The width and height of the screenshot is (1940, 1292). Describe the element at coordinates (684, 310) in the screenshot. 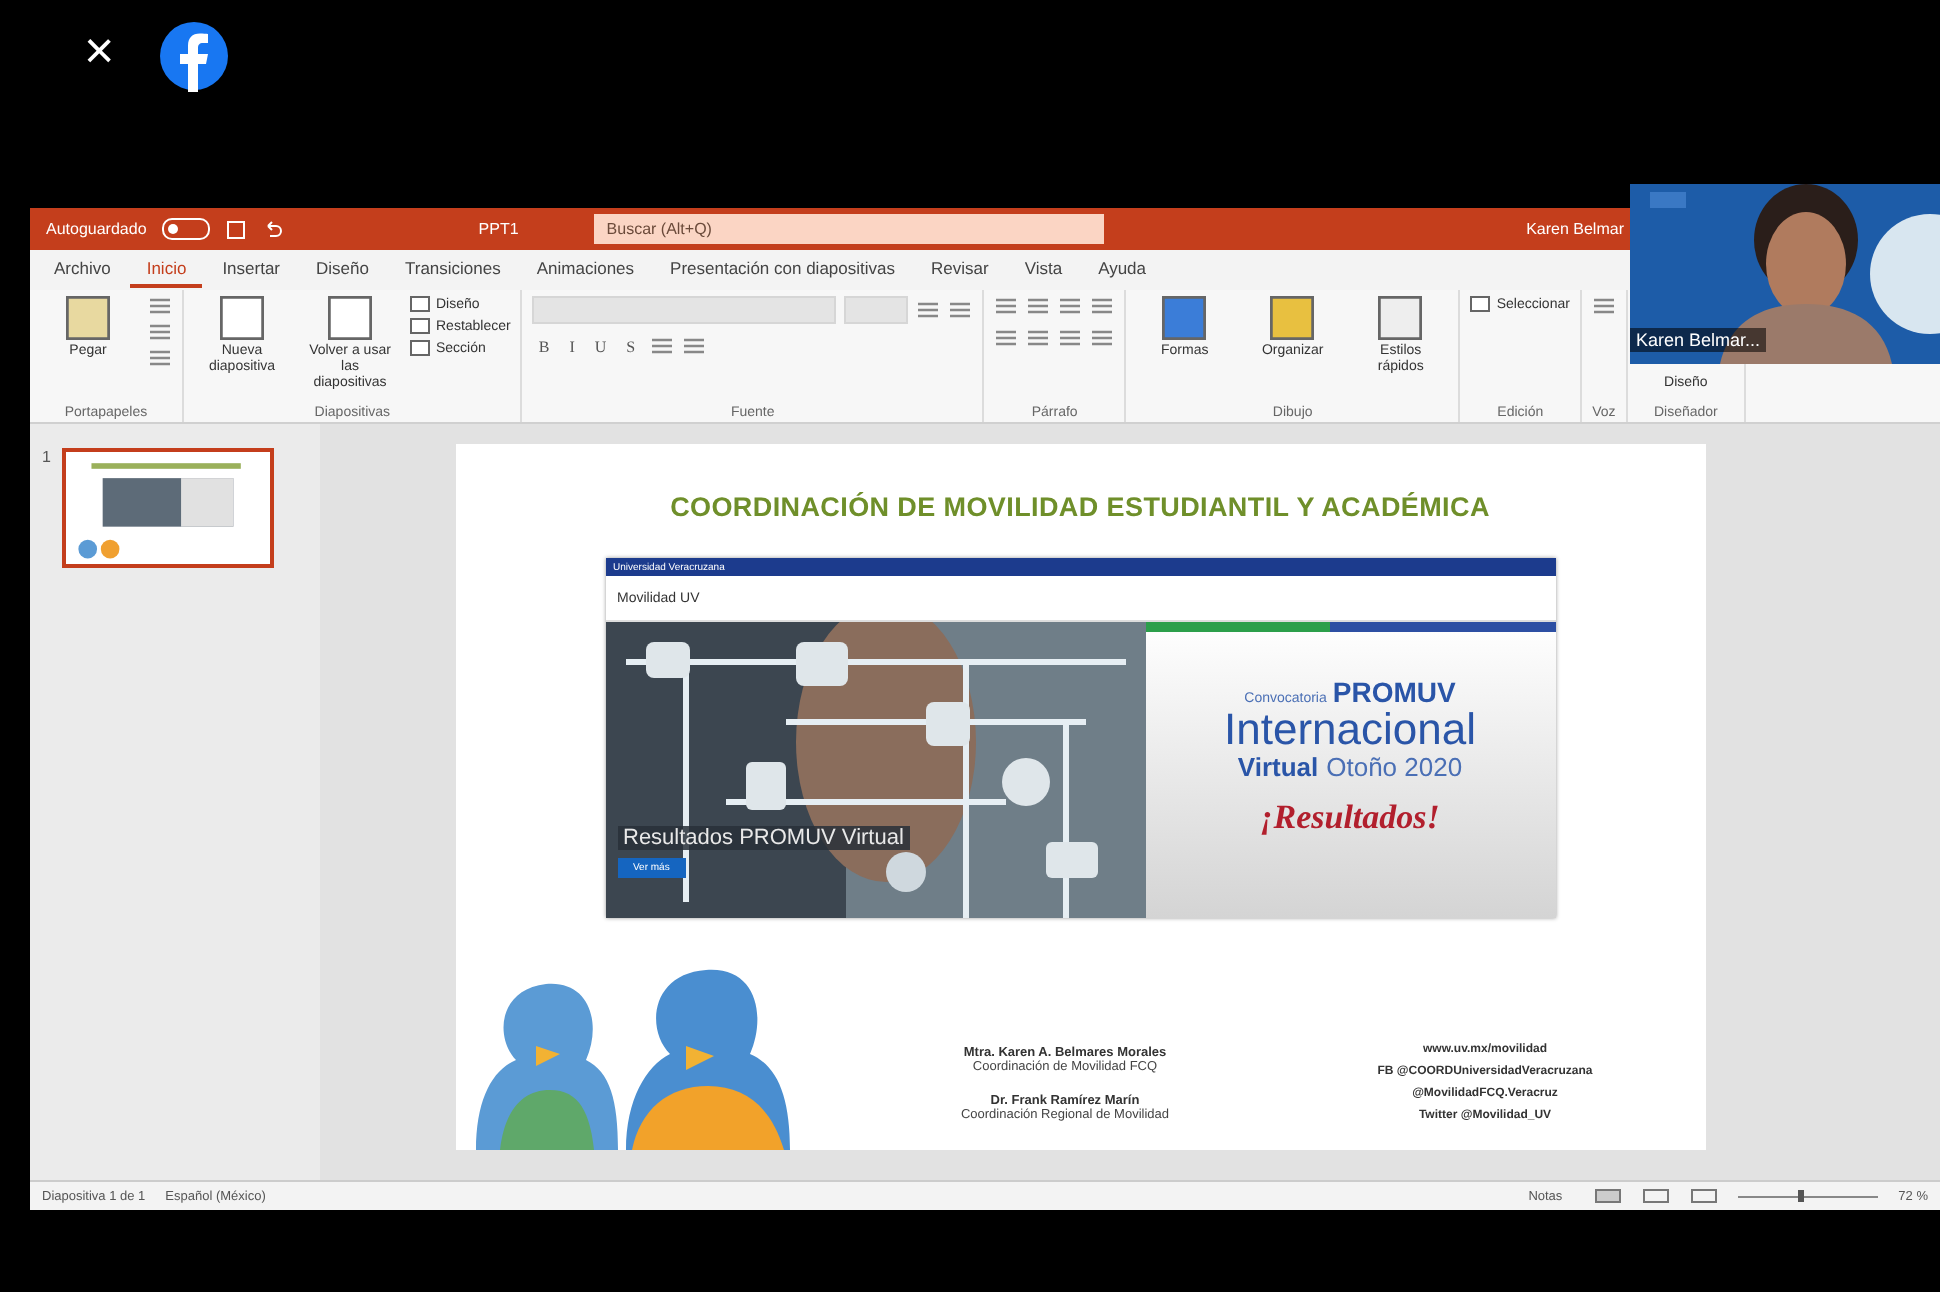

I see `font-name-field` at that location.